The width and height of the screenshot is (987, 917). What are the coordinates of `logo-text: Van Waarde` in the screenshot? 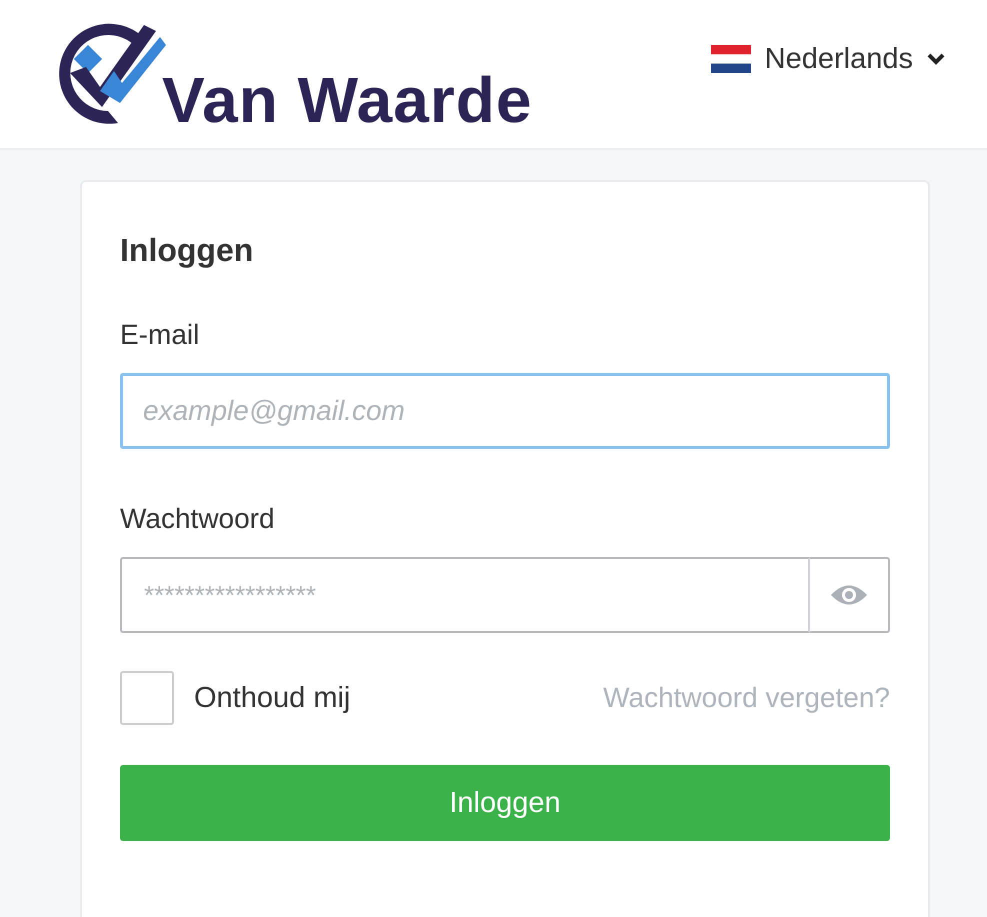 It's located at (347, 100).